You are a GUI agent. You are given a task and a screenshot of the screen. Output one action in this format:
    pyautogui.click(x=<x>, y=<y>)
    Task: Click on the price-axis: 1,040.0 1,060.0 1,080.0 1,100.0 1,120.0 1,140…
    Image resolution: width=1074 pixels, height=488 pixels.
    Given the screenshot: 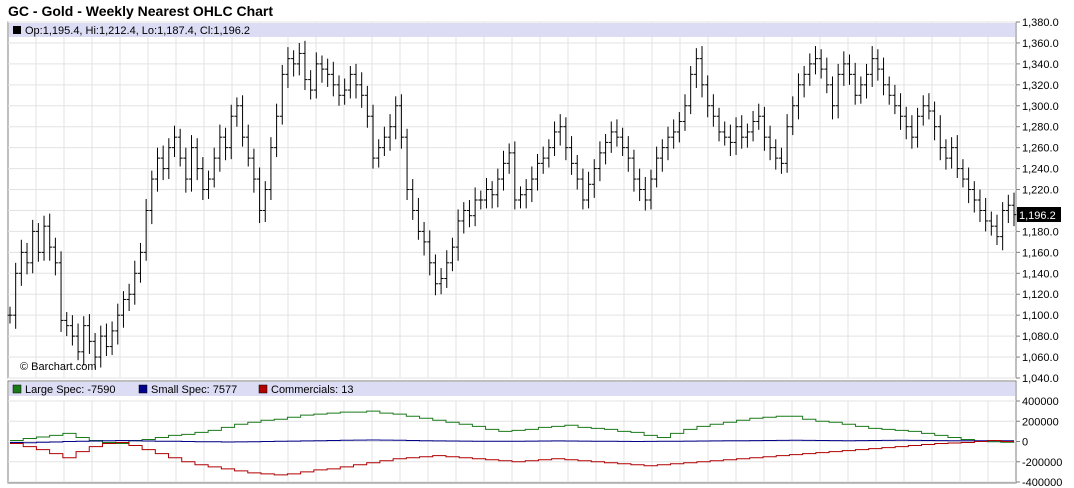 What is the action you would take?
    pyautogui.click(x=1037, y=201)
    